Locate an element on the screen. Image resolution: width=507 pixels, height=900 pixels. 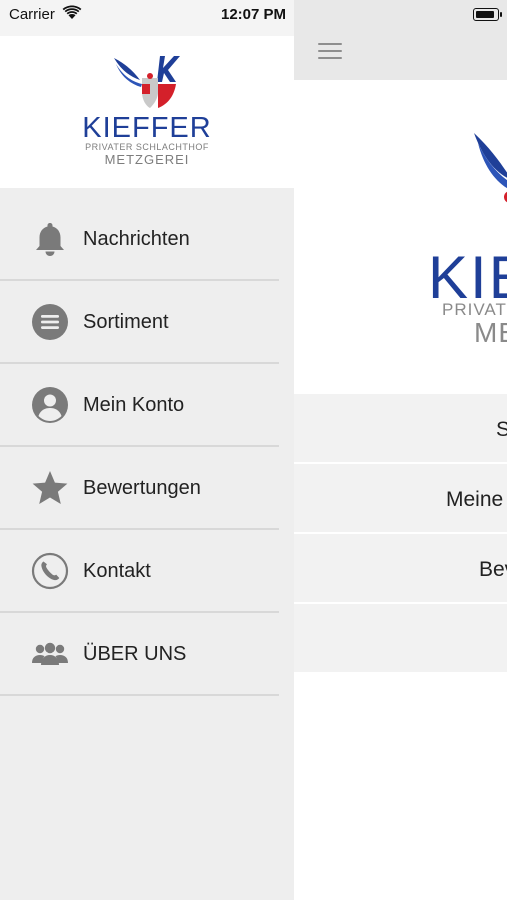
logo-tagline: METZGEREI is located at coordinates (147, 159).